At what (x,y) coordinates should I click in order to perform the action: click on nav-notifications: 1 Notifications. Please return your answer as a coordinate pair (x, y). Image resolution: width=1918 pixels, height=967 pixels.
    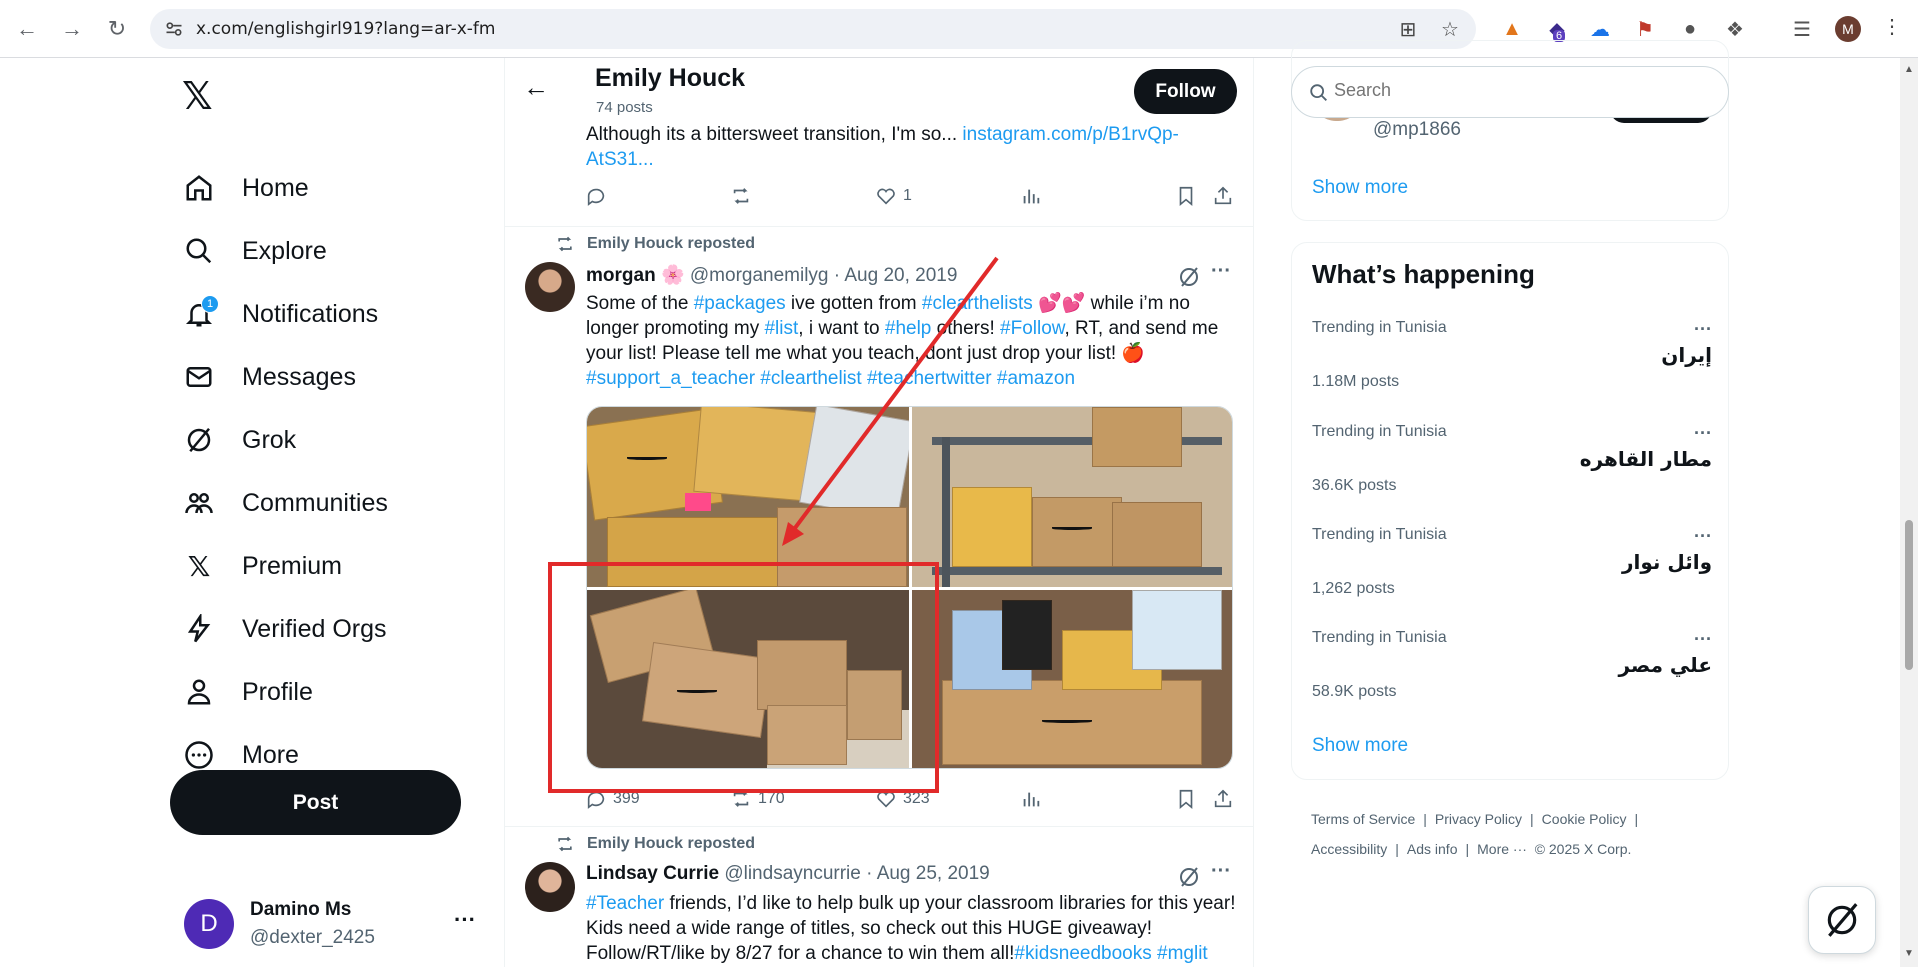
    Looking at the image, I should click on (280, 314).